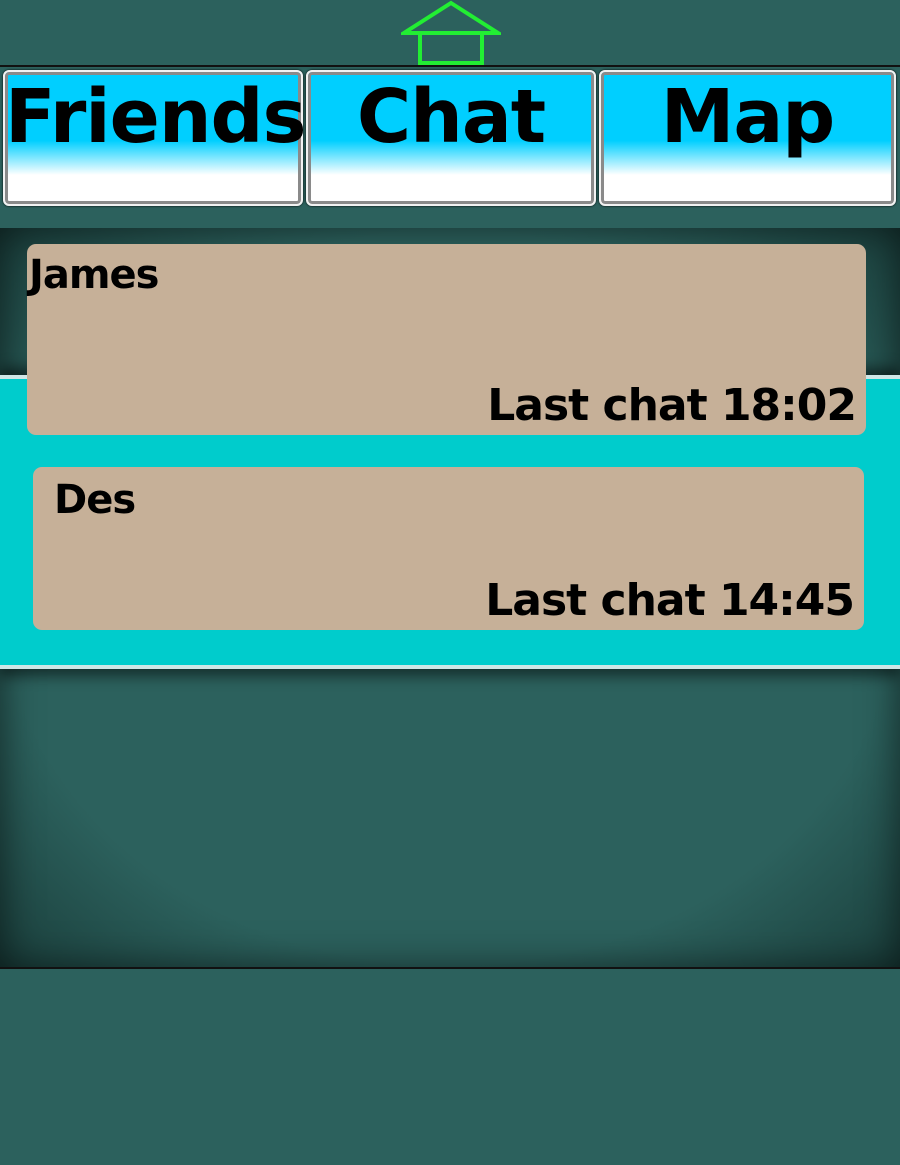 Image resolution: width=900 pixels, height=1165 pixels. Describe the element at coordinates (450, 968) in the screenshot. I see `bottom-divider` at that location.